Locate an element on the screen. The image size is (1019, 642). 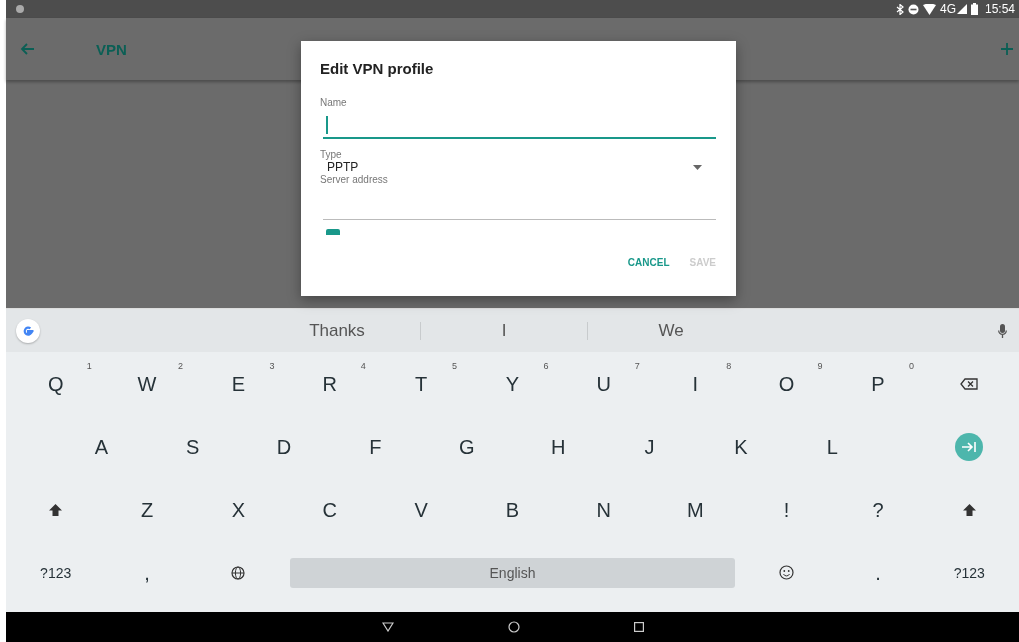
key: L is located at coordinates (832, 446).